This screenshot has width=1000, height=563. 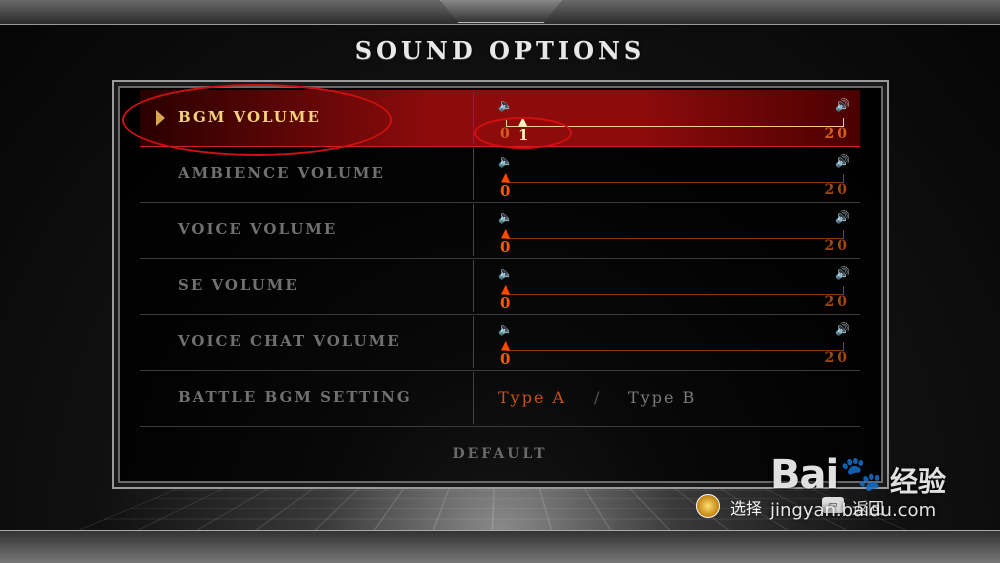 What do you see at coordinates (257, 120) in the screenshot?
I see `annotation-ring-label` at bounding box center [257, 120].